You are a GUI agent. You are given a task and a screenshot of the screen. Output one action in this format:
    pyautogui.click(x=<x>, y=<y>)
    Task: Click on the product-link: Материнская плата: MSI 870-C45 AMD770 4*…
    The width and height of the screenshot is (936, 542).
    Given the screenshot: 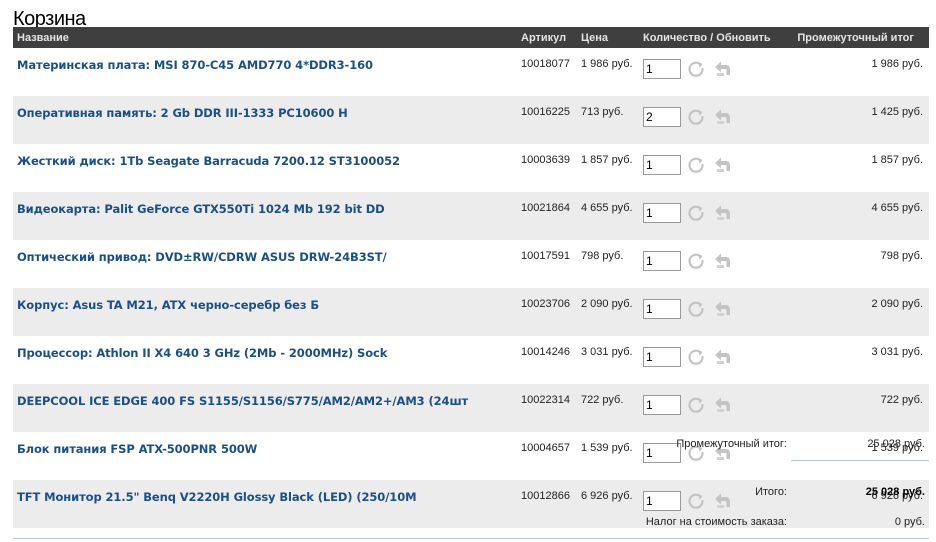 What is the action you would take?
    pyautogui.click(x=269, y=65)
    